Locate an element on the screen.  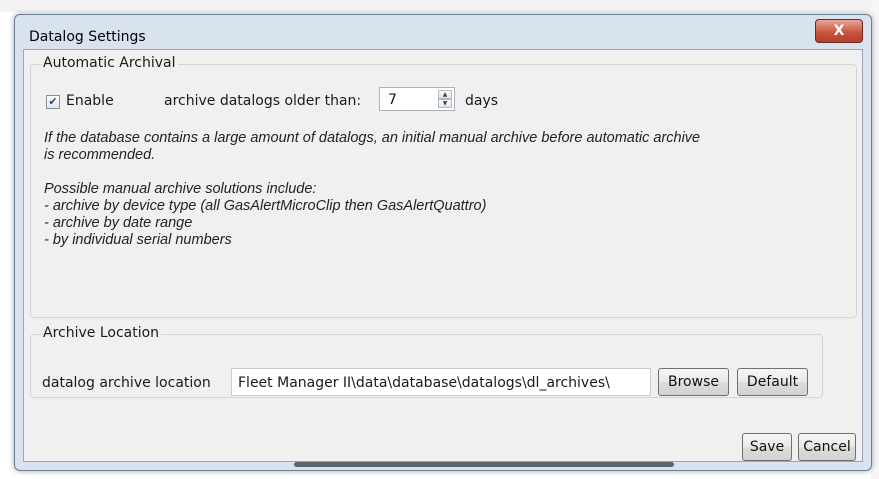
cancel-button: Cancel is located at coordinates (827, 447).